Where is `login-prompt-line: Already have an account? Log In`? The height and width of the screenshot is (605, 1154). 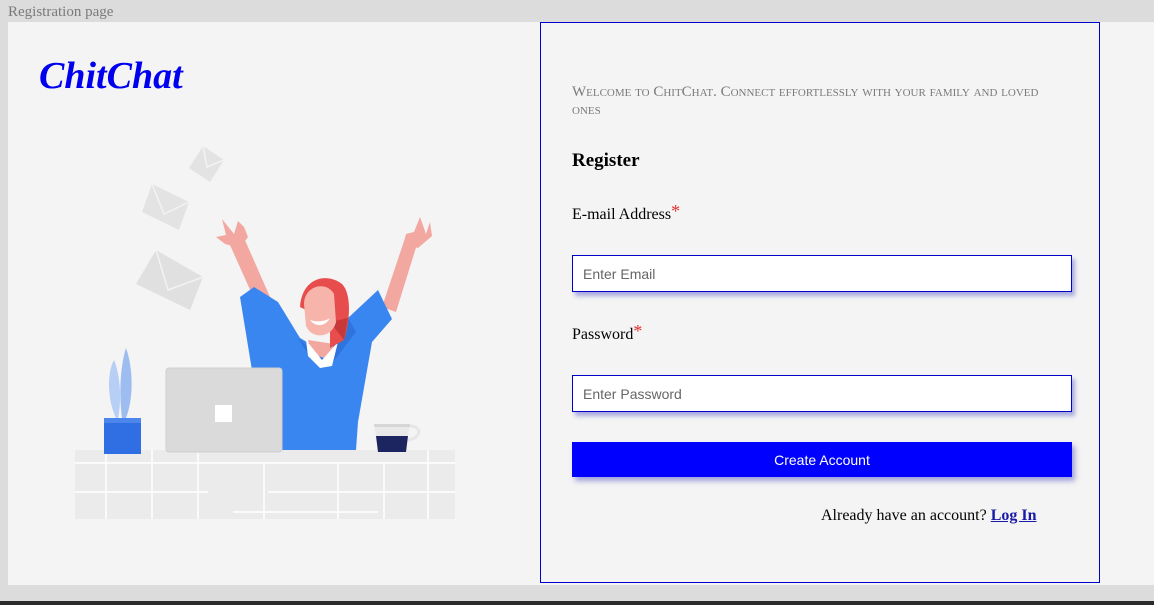 login-prompt-line: Already have an account? Log In is located at coordinates (928, 516).